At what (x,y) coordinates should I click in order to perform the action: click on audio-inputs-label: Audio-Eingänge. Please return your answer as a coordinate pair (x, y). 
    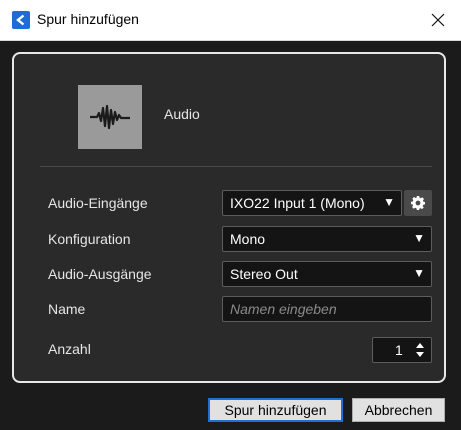
    Looking at the image, I should click on (98, 203).